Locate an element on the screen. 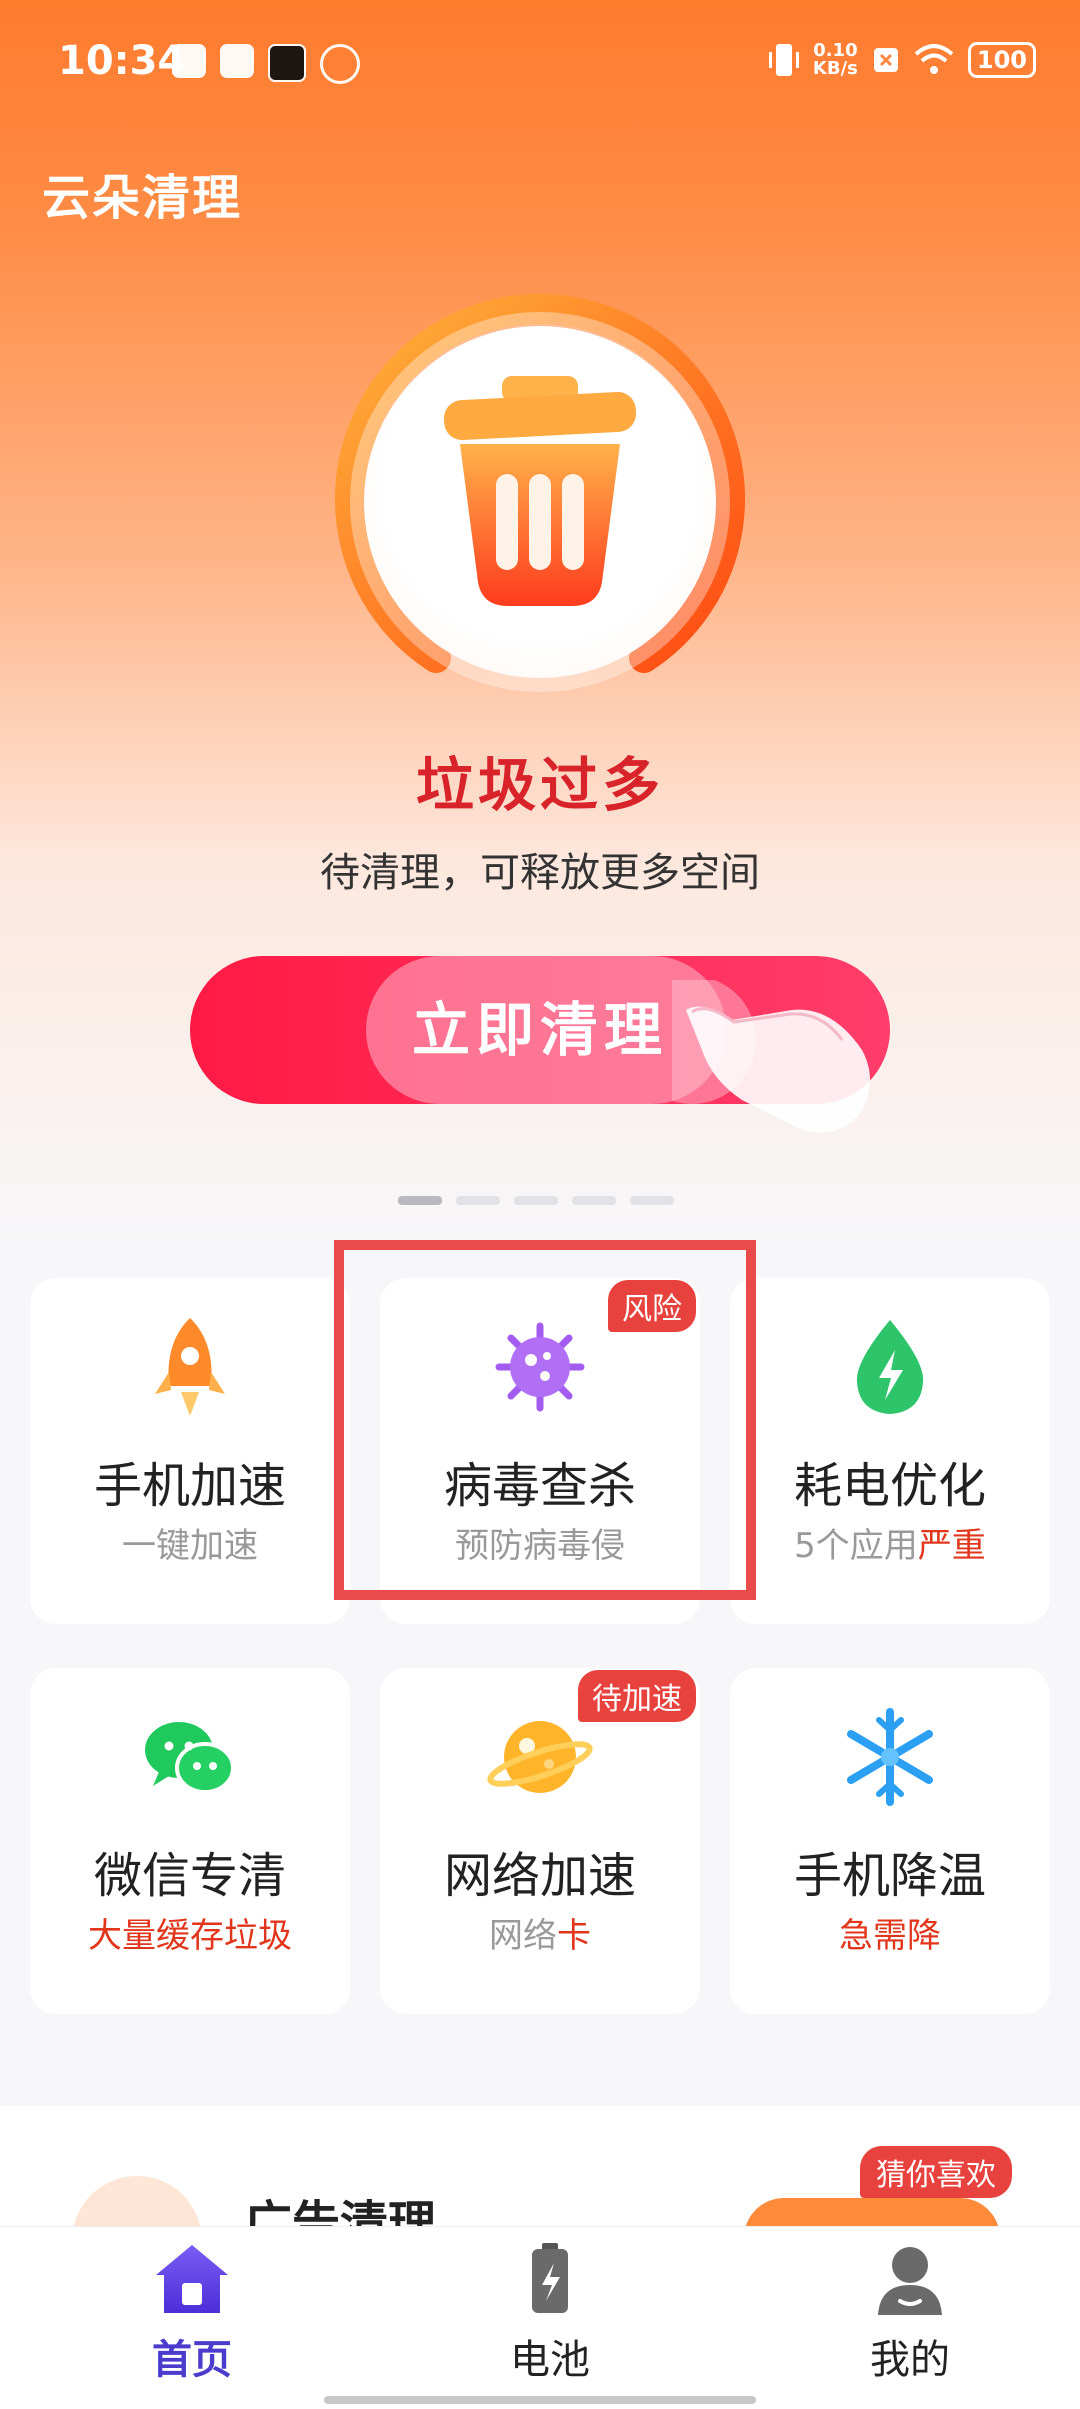 The image size is (1080, 2409). highlight-box is located at coordinates (545, 1420).